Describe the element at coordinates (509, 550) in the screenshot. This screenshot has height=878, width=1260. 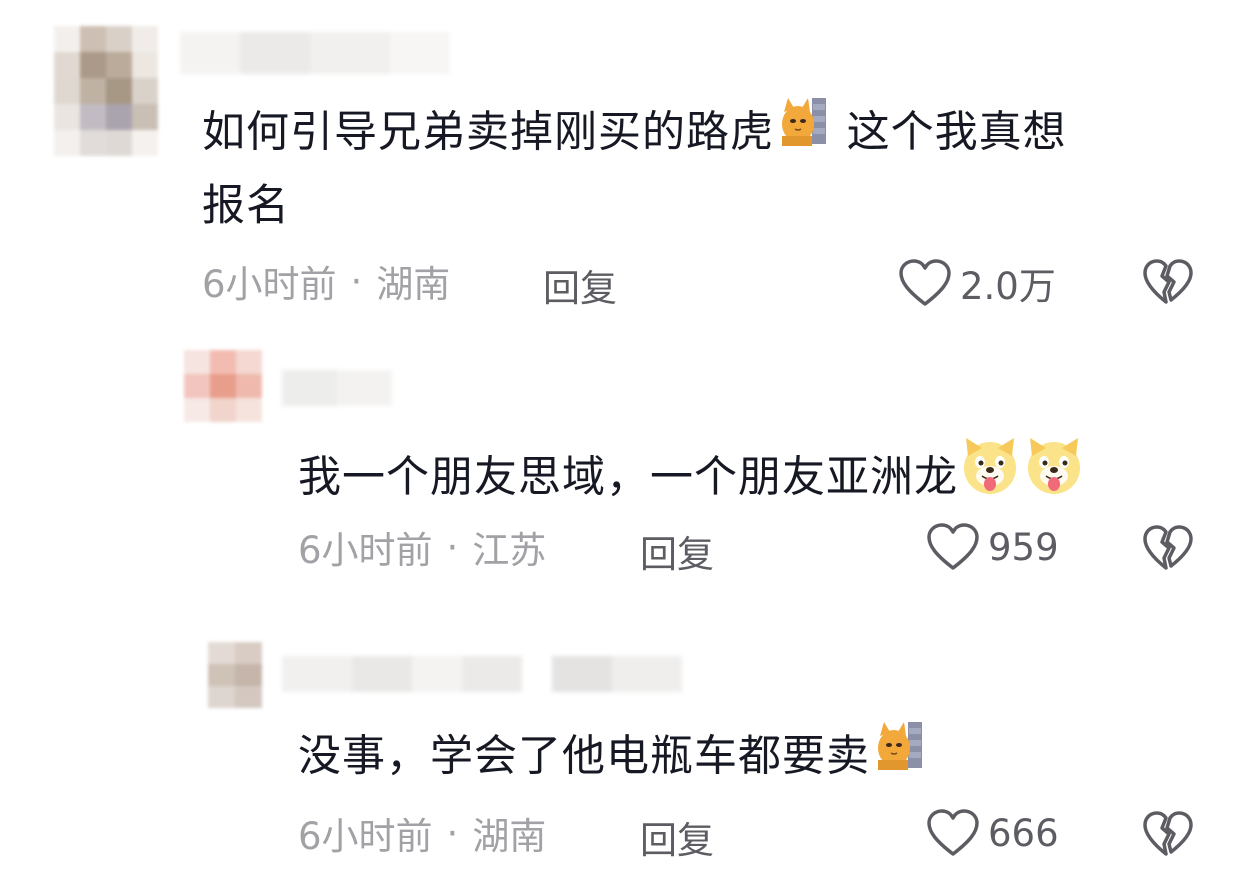
I see `location: 江苏` at that location.